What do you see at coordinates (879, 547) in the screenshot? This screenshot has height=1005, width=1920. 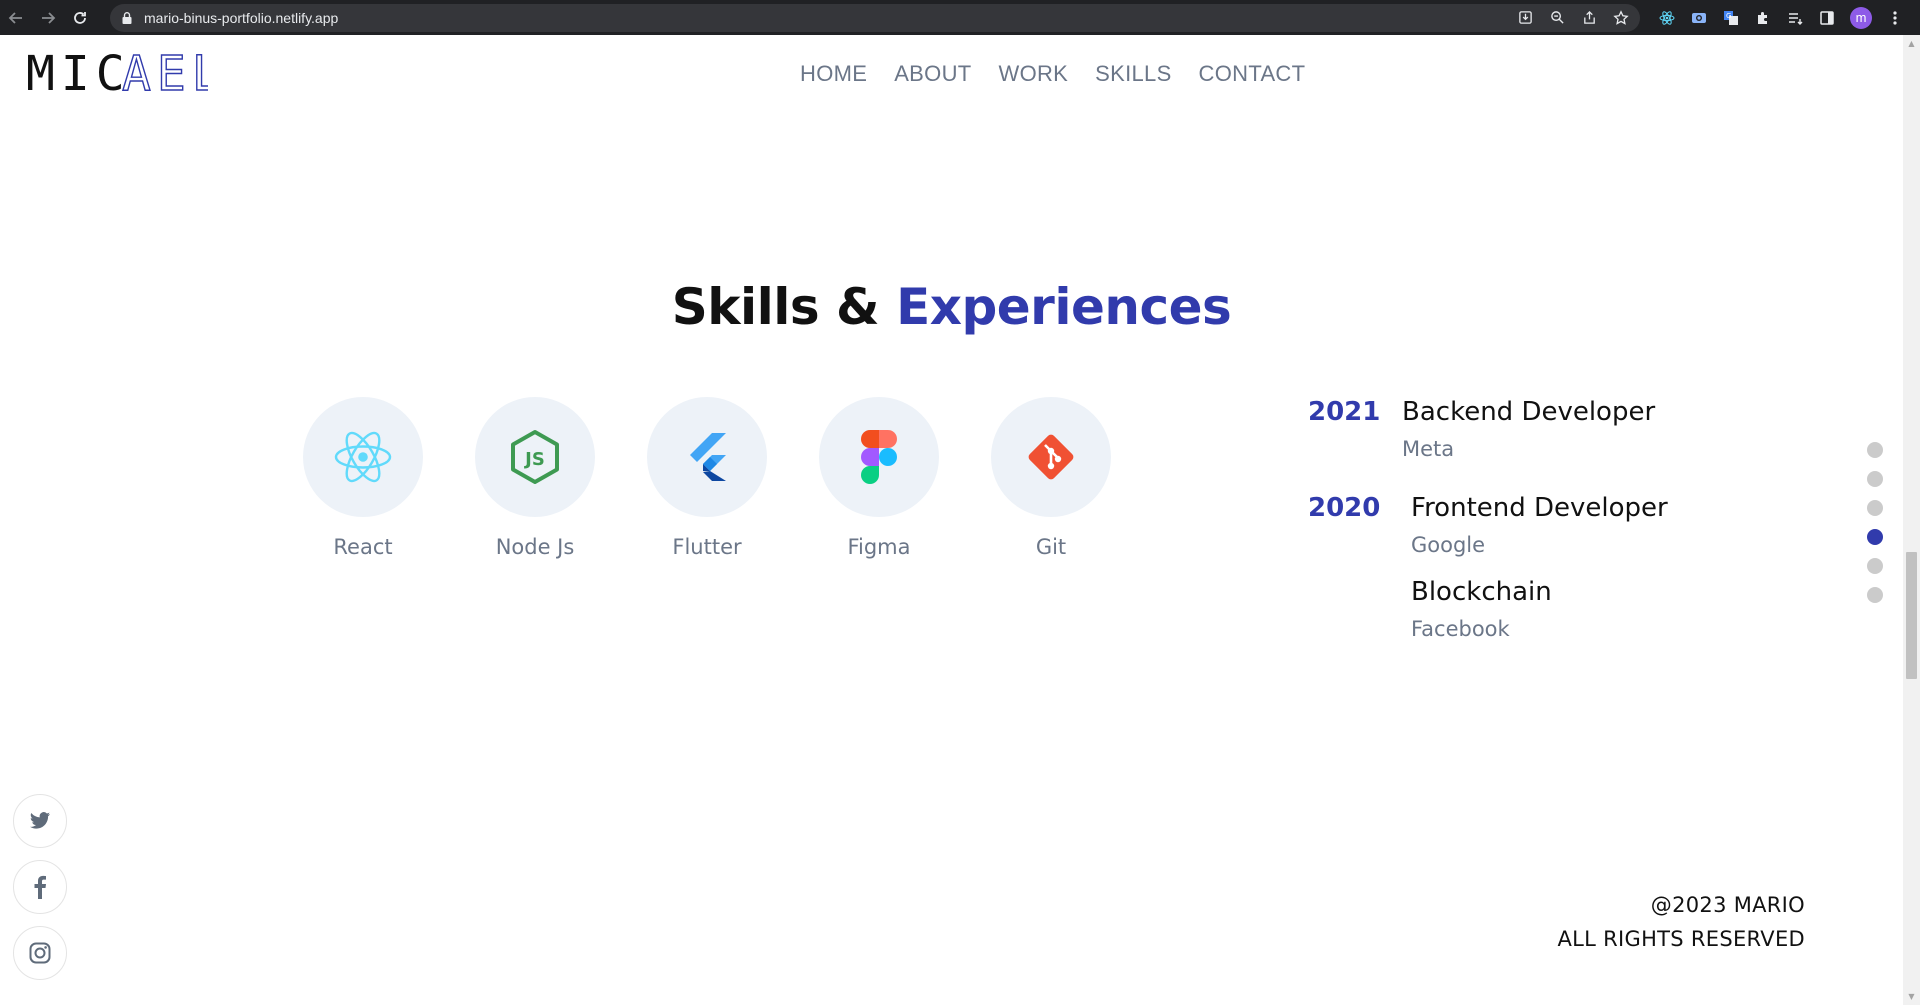 I see `skill-label: Figma` at bounding box center [879, 547].